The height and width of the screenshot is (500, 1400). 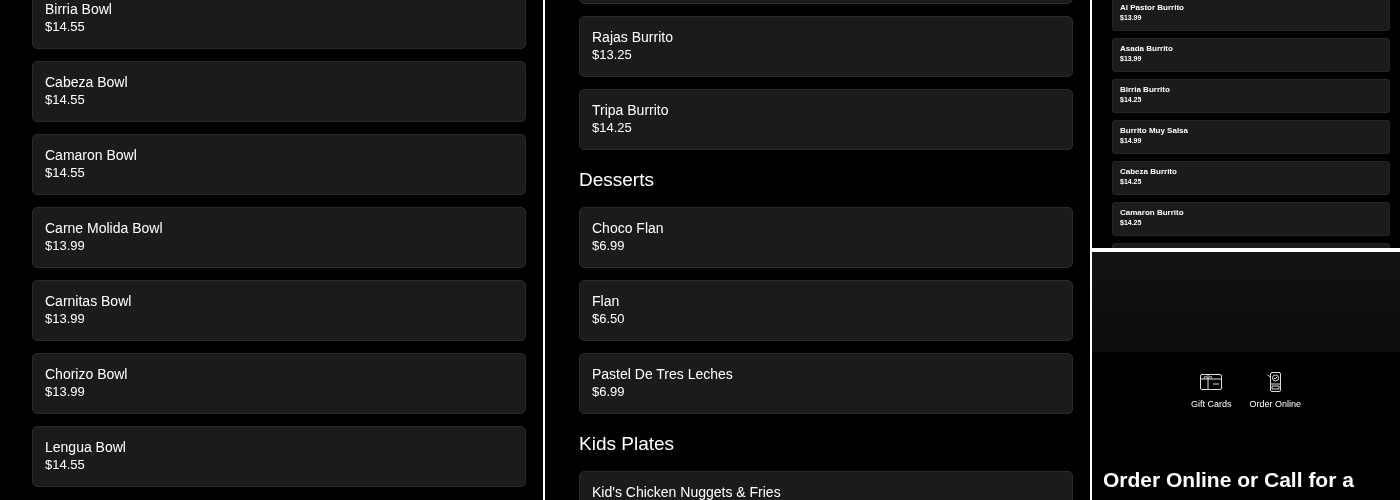 What do you see at coordinates (279, 383) in the screenshot?
I see `menu-item-card: Chorizo Bowl $13.99` at bounding box center [279, 383].